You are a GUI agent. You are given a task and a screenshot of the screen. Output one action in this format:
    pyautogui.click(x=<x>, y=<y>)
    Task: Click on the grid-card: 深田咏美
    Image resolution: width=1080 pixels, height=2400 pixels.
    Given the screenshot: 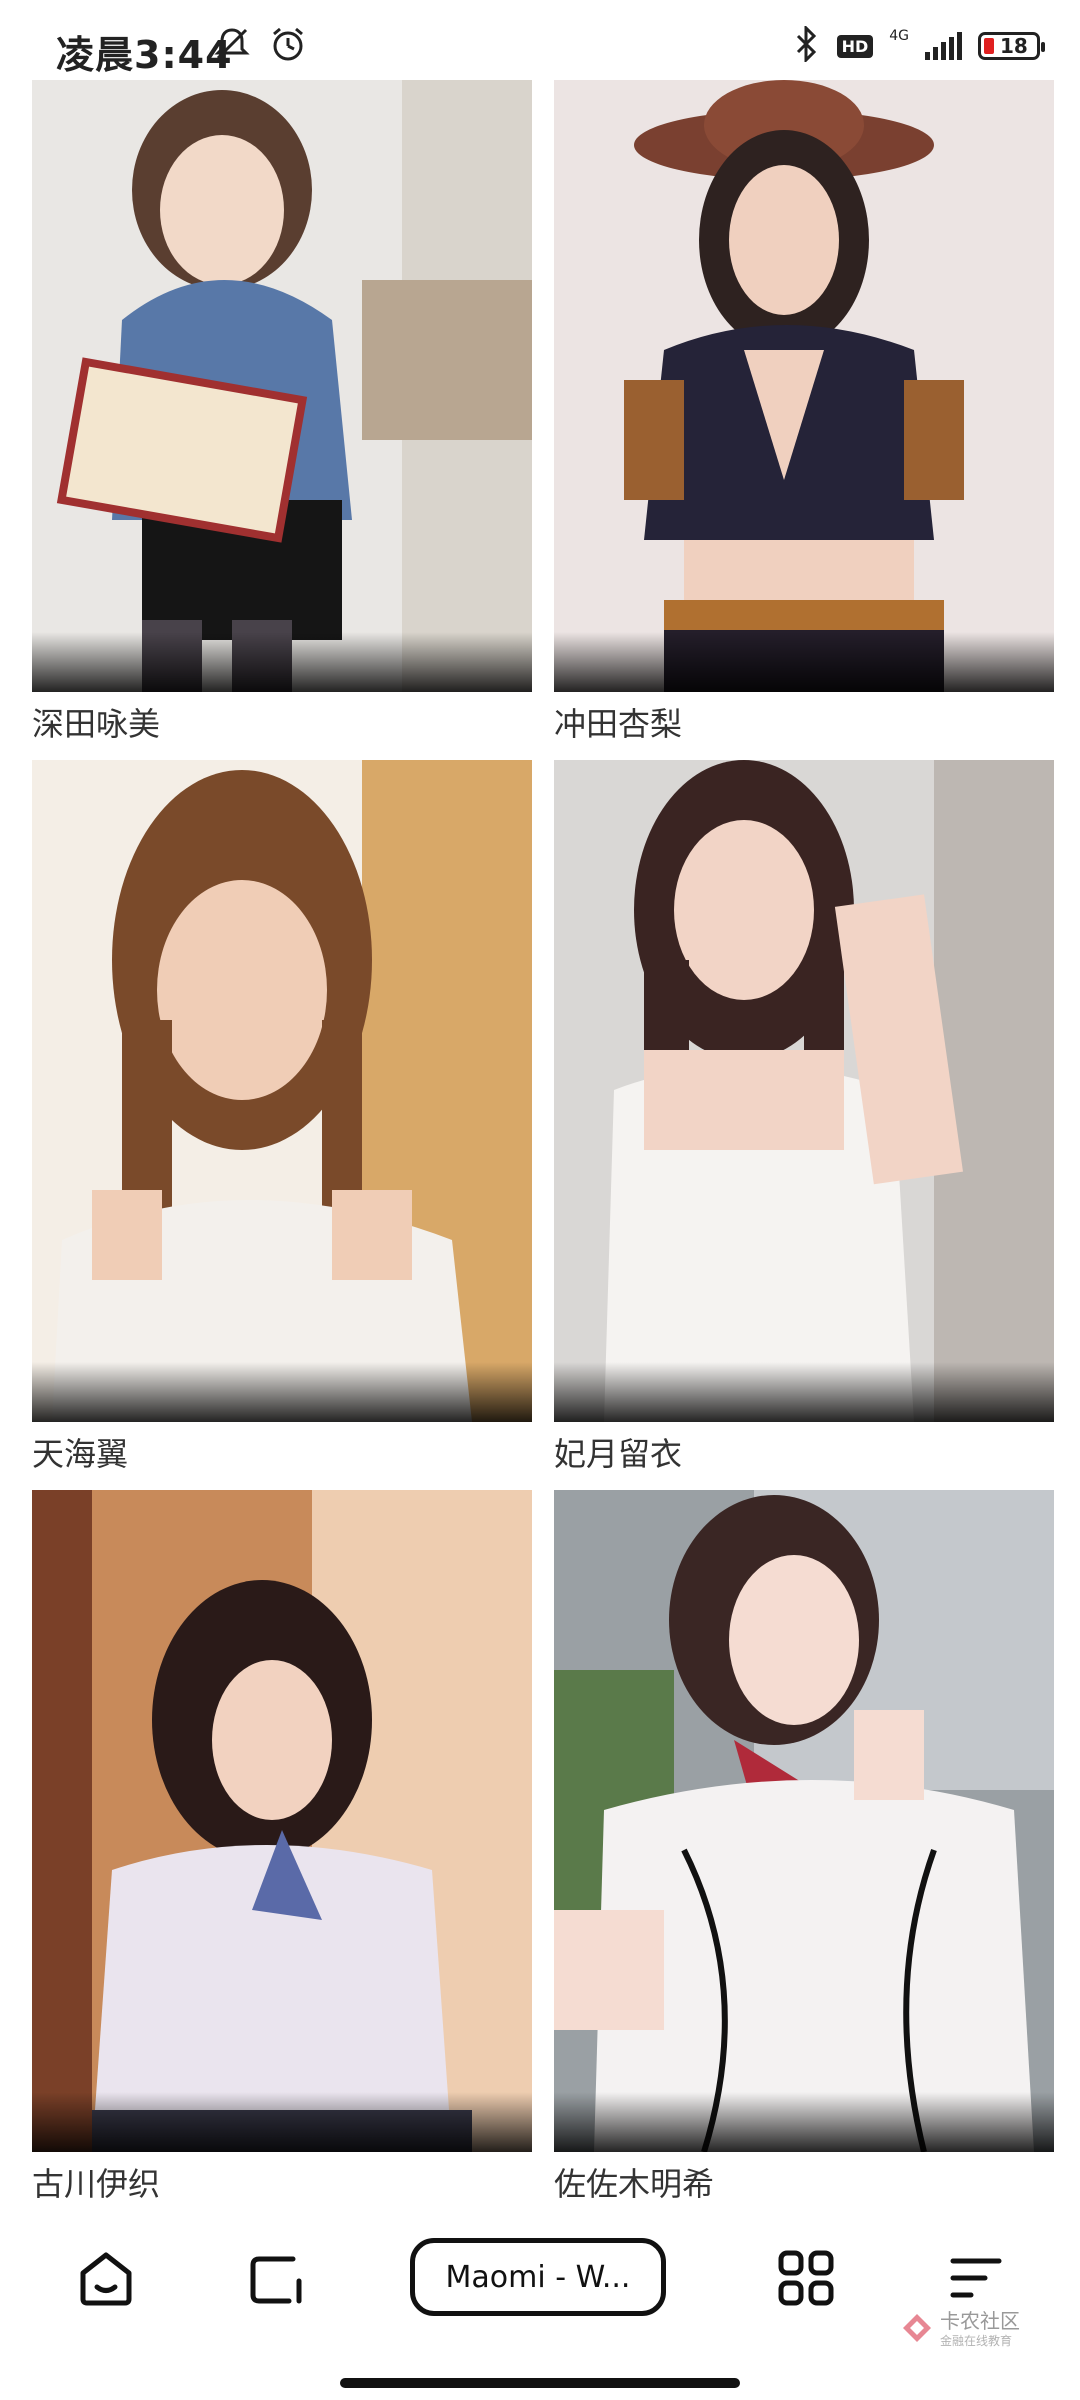 What is the action you would take?
    pyautogui.click(x=282, y=413)
    